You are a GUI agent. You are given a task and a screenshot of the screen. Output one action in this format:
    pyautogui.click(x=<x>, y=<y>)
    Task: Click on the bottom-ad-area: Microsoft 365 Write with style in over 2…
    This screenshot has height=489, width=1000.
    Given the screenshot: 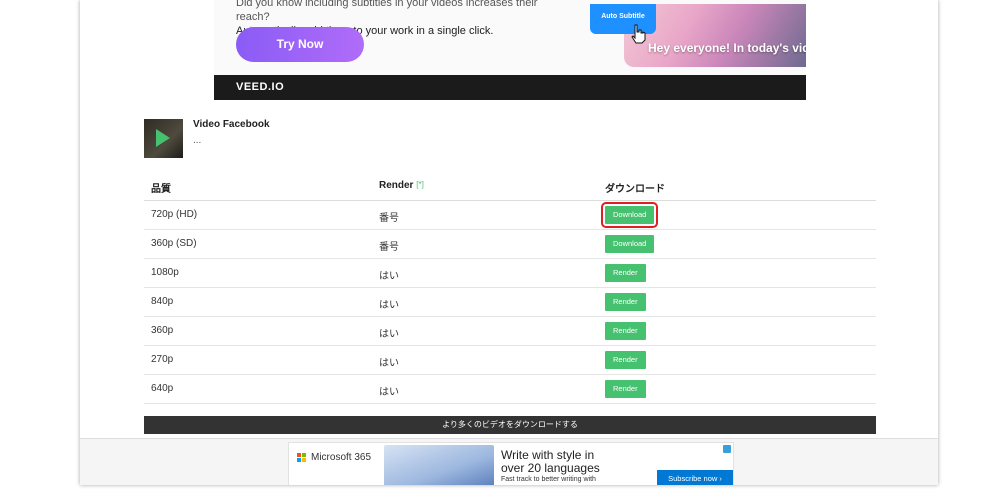 What is the action you would take?
    pyautogui.click(x=509, y=461)
    